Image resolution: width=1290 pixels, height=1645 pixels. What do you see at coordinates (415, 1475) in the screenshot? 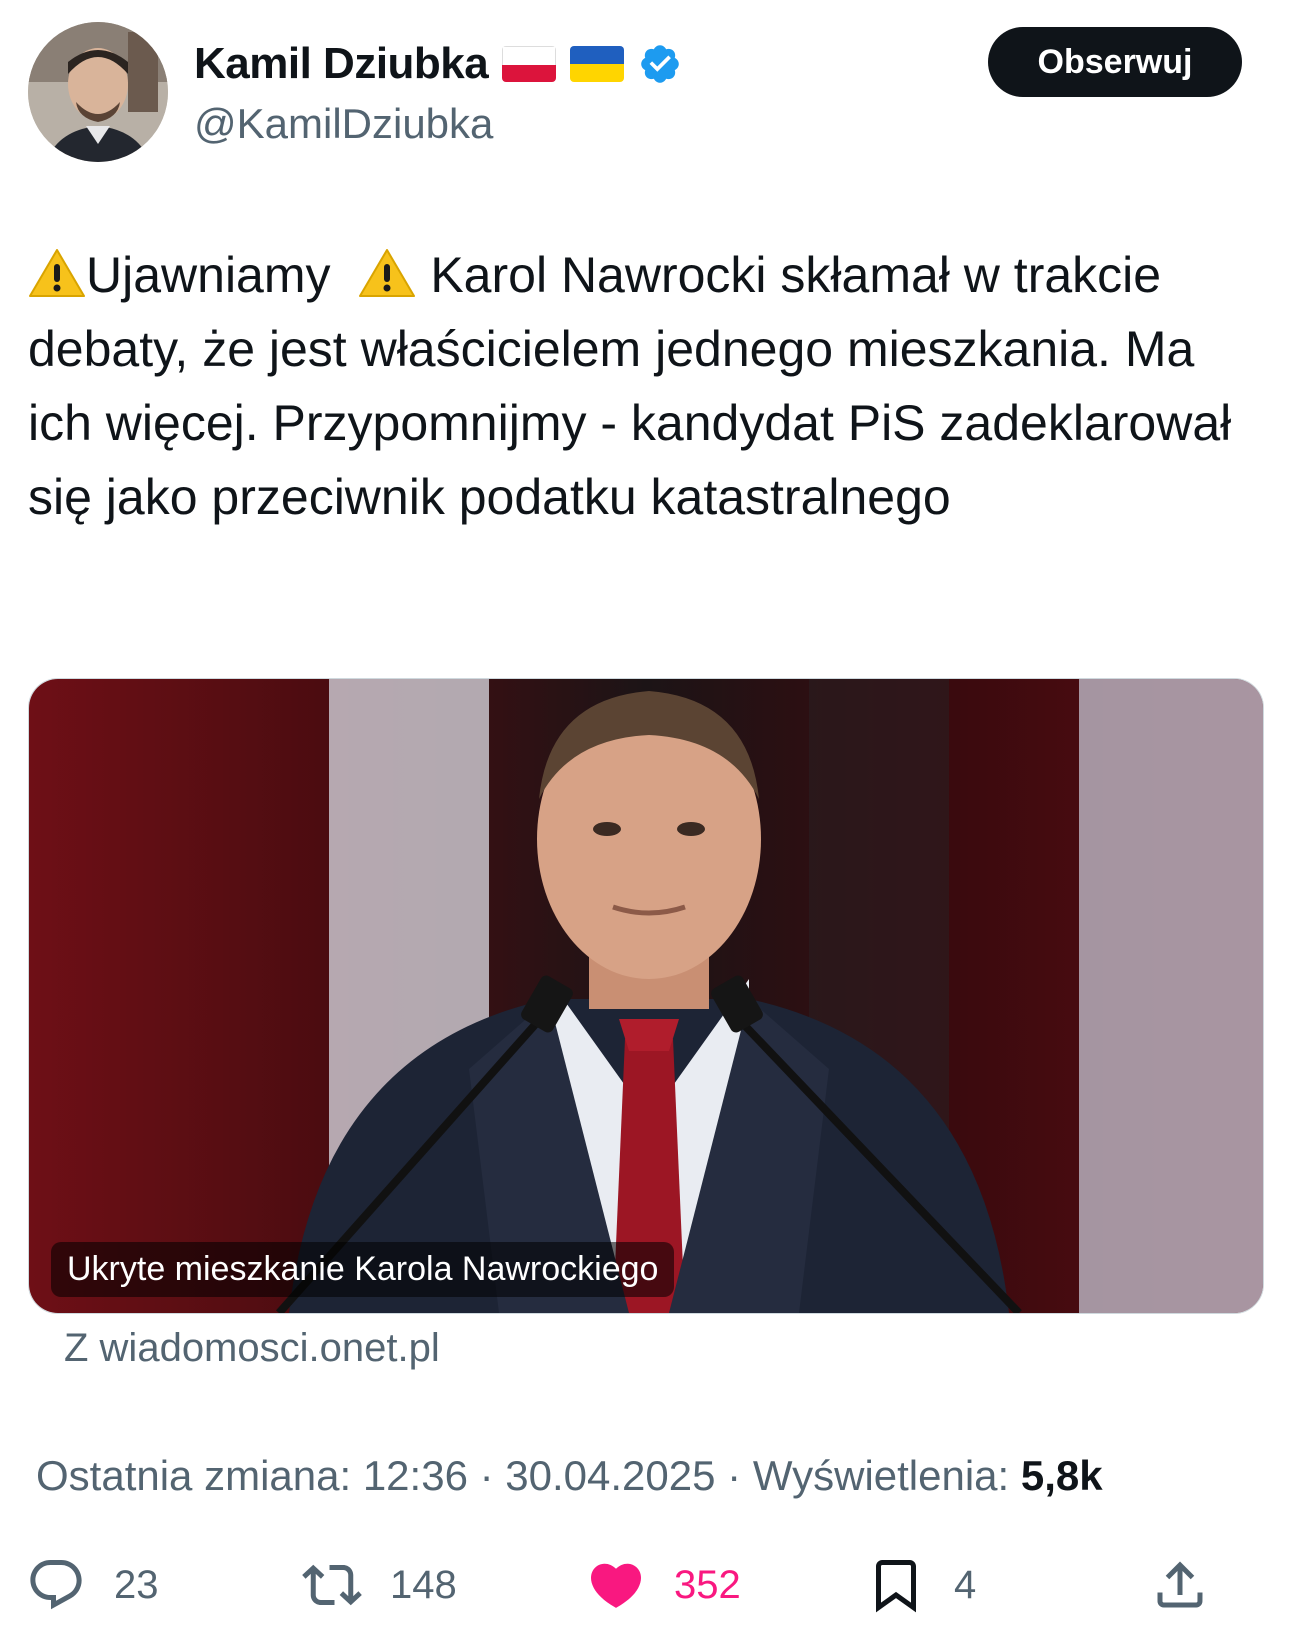
I see `tweet-time: 12:36` at bounding box center [415, 1475].